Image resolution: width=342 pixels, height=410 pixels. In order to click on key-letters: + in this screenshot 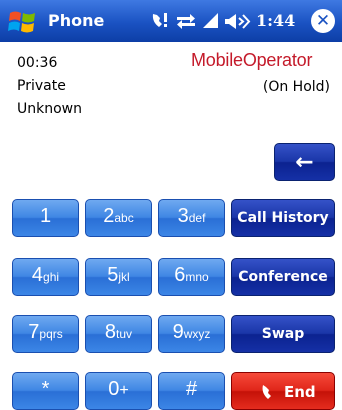, I will do `click(124, 390)`.